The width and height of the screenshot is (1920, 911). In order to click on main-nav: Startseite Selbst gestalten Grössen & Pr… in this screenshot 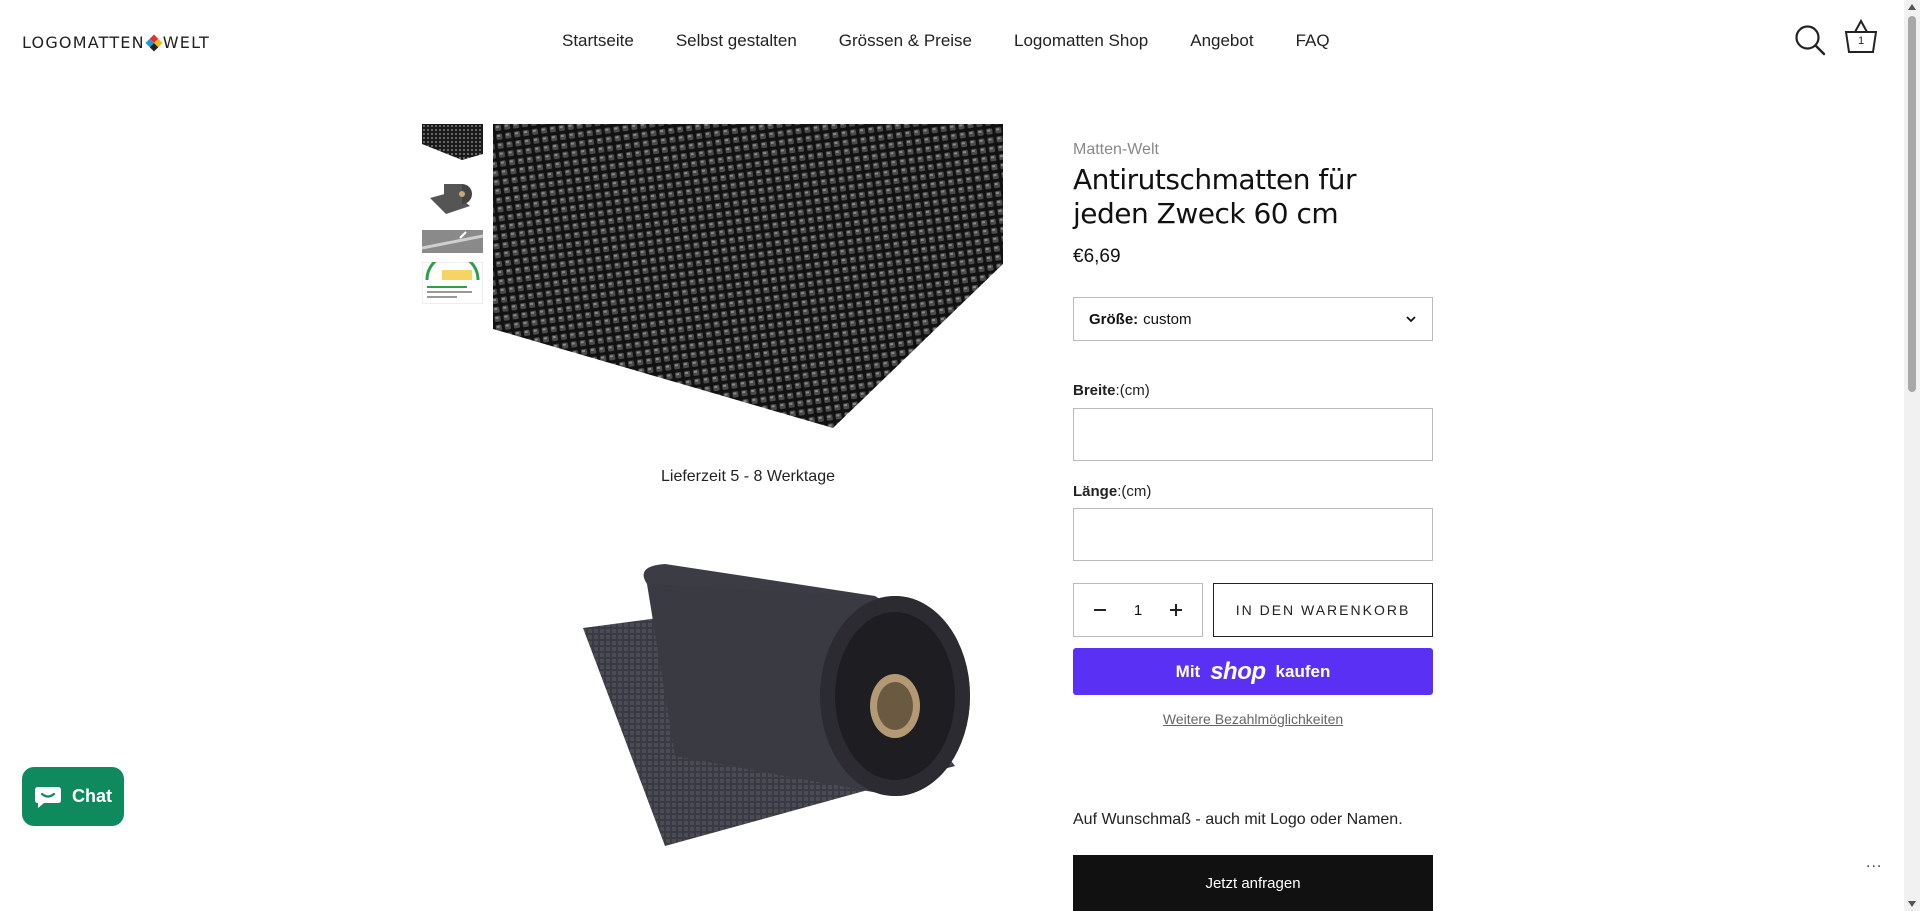, I will do `click(946, 41)`.